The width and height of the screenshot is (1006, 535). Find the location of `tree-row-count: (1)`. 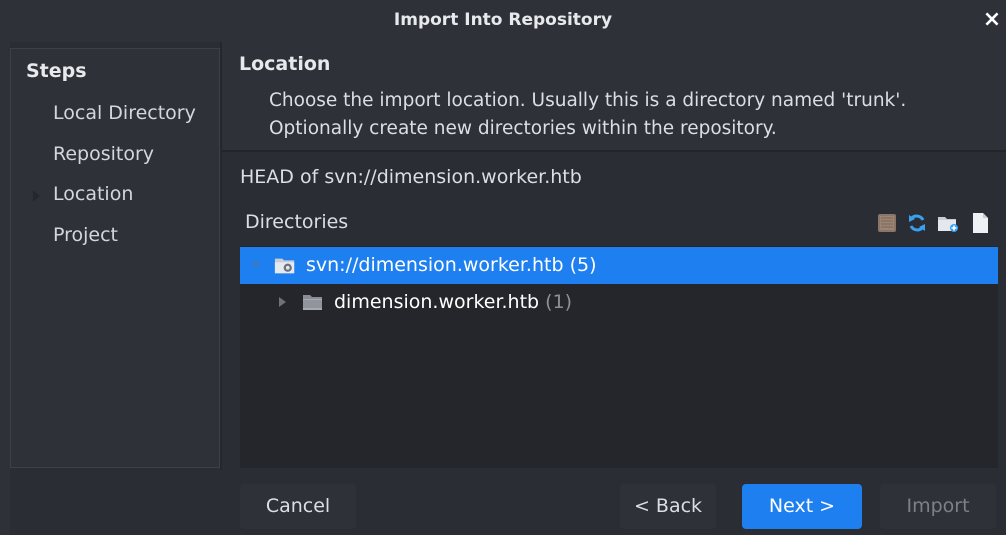

tree-row-count: (1) is located at coordinates (559, 302).